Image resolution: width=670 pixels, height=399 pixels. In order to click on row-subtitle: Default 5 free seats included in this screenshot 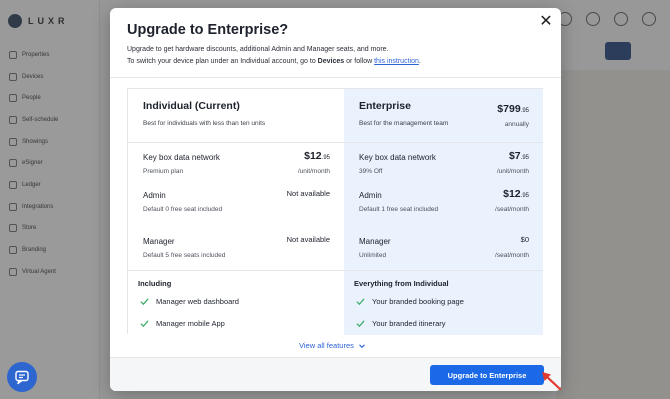, I will do `click(184, 255)`.